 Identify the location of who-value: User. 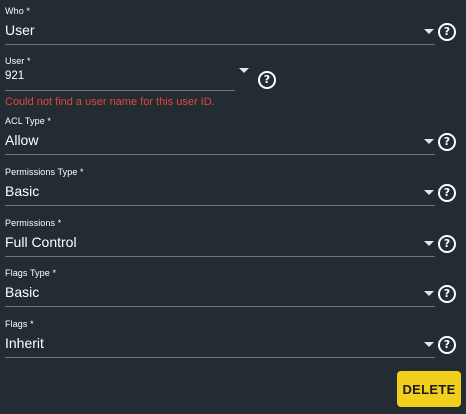
(20, 30).